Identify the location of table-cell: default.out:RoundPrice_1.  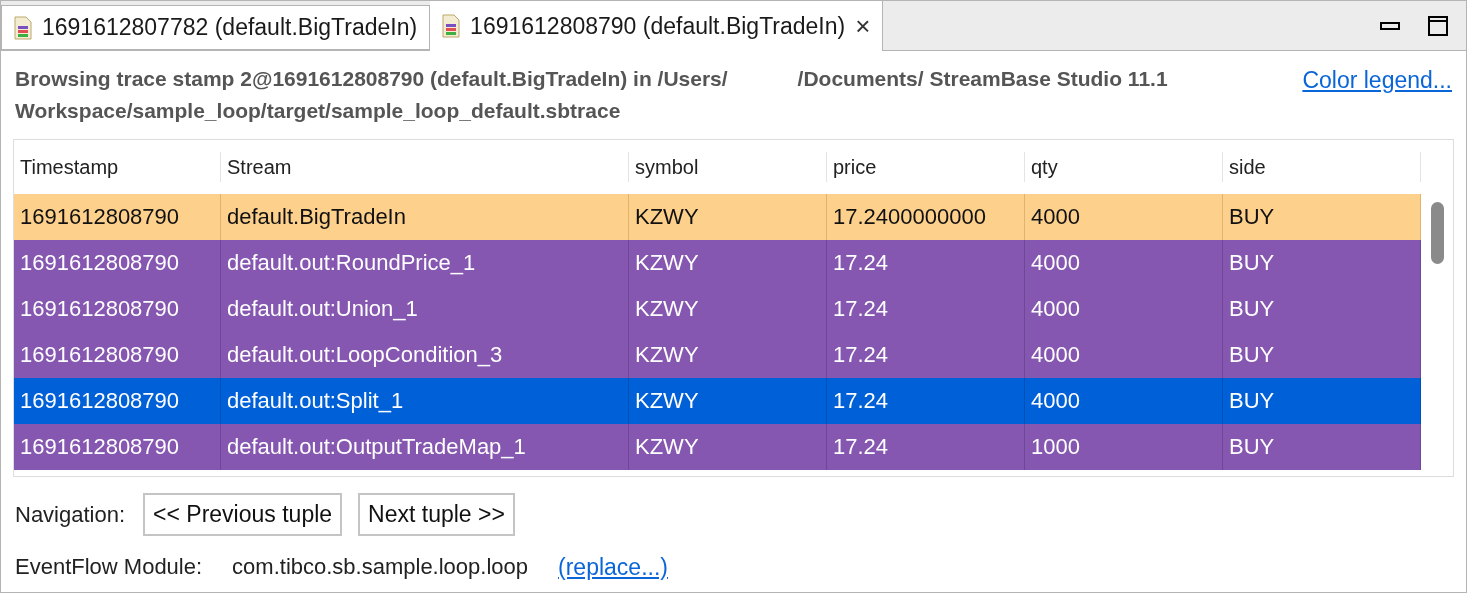
(425, 263).